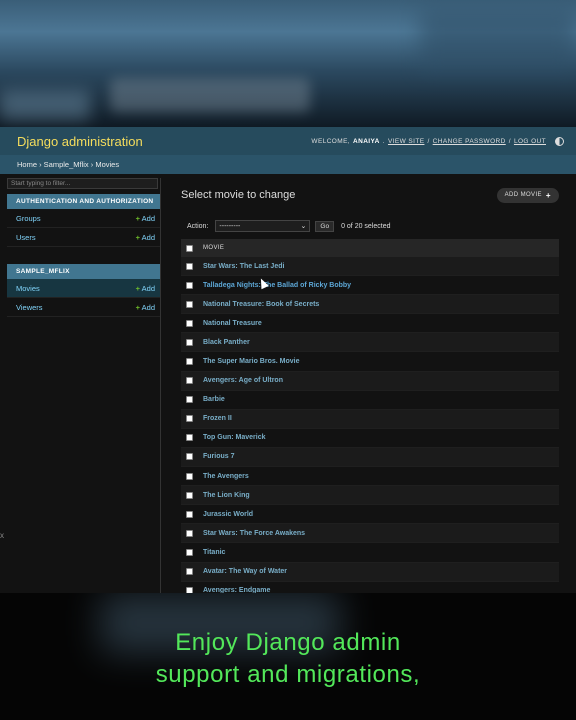 The width and height of the screenshot is (576, 720). I want to click on change-password-link: CHANGE PASSWORD, so click(469, 141).